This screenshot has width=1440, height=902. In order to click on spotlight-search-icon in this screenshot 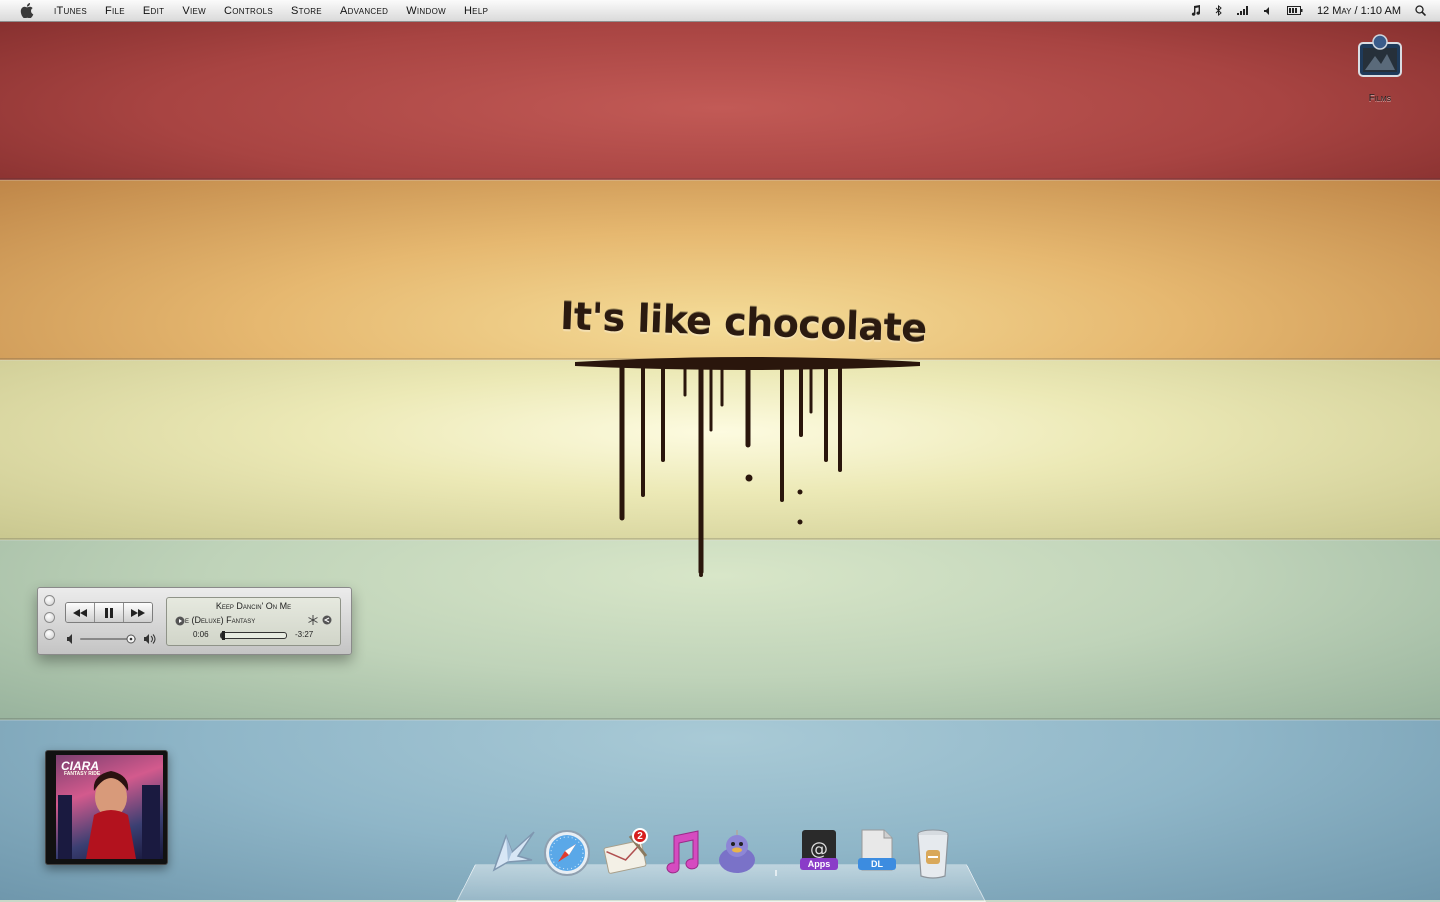, I will do `click(1420, 10)`.